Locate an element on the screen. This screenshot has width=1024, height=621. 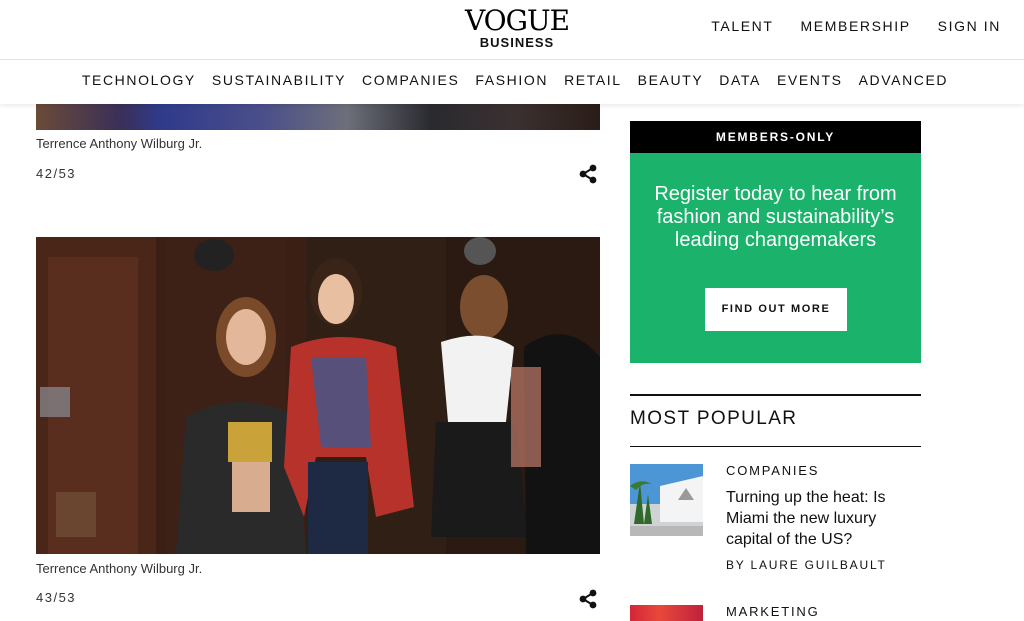
article-category: COMPANIES is located at coordinates (772, 470).